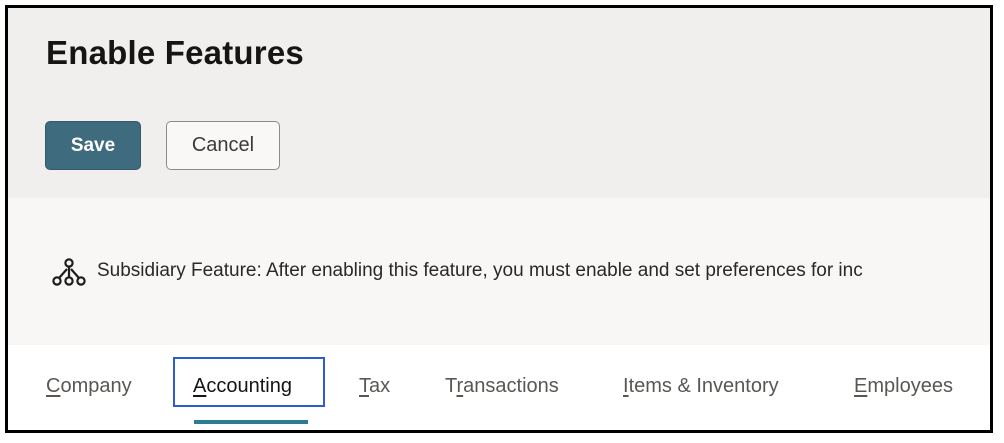 The height and width of the screenshot is (443, 1004). I want to click on page-title: Enable Features, so click(175, 52).